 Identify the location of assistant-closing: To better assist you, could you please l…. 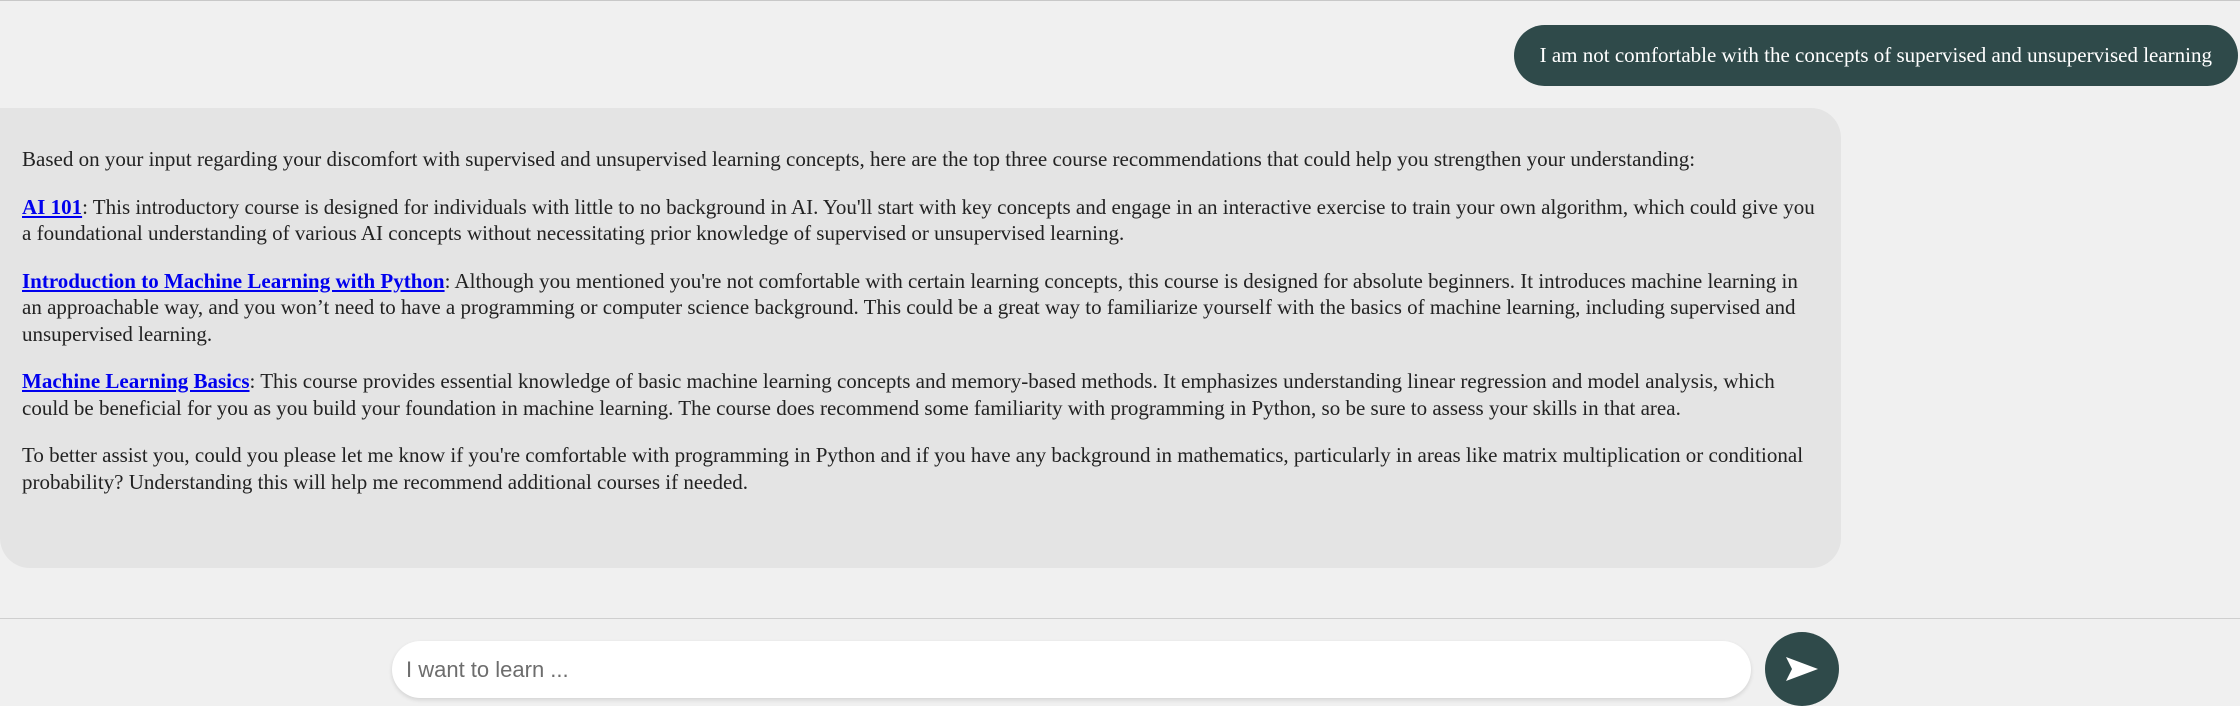
(913, 468).